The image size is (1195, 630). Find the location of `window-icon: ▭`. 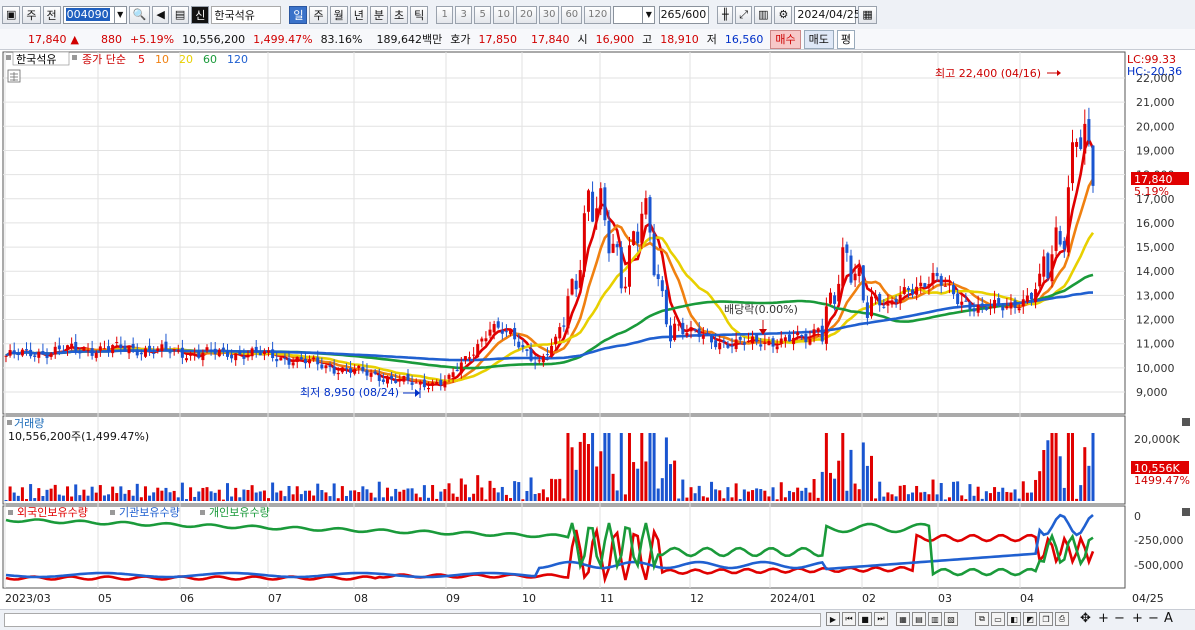

window-icon: ▭ is located at coordinates (998, 619).